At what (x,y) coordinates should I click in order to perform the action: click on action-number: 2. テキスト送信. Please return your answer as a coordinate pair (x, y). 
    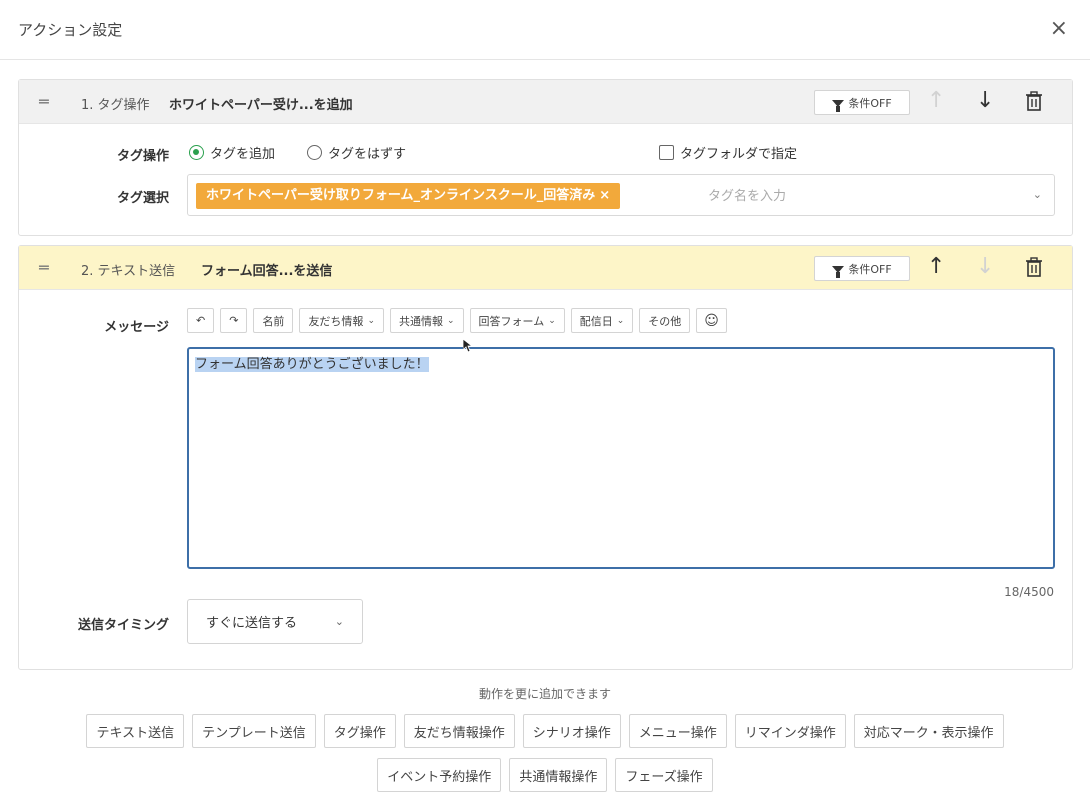
    Looking at the image, I should click on (128, 271).